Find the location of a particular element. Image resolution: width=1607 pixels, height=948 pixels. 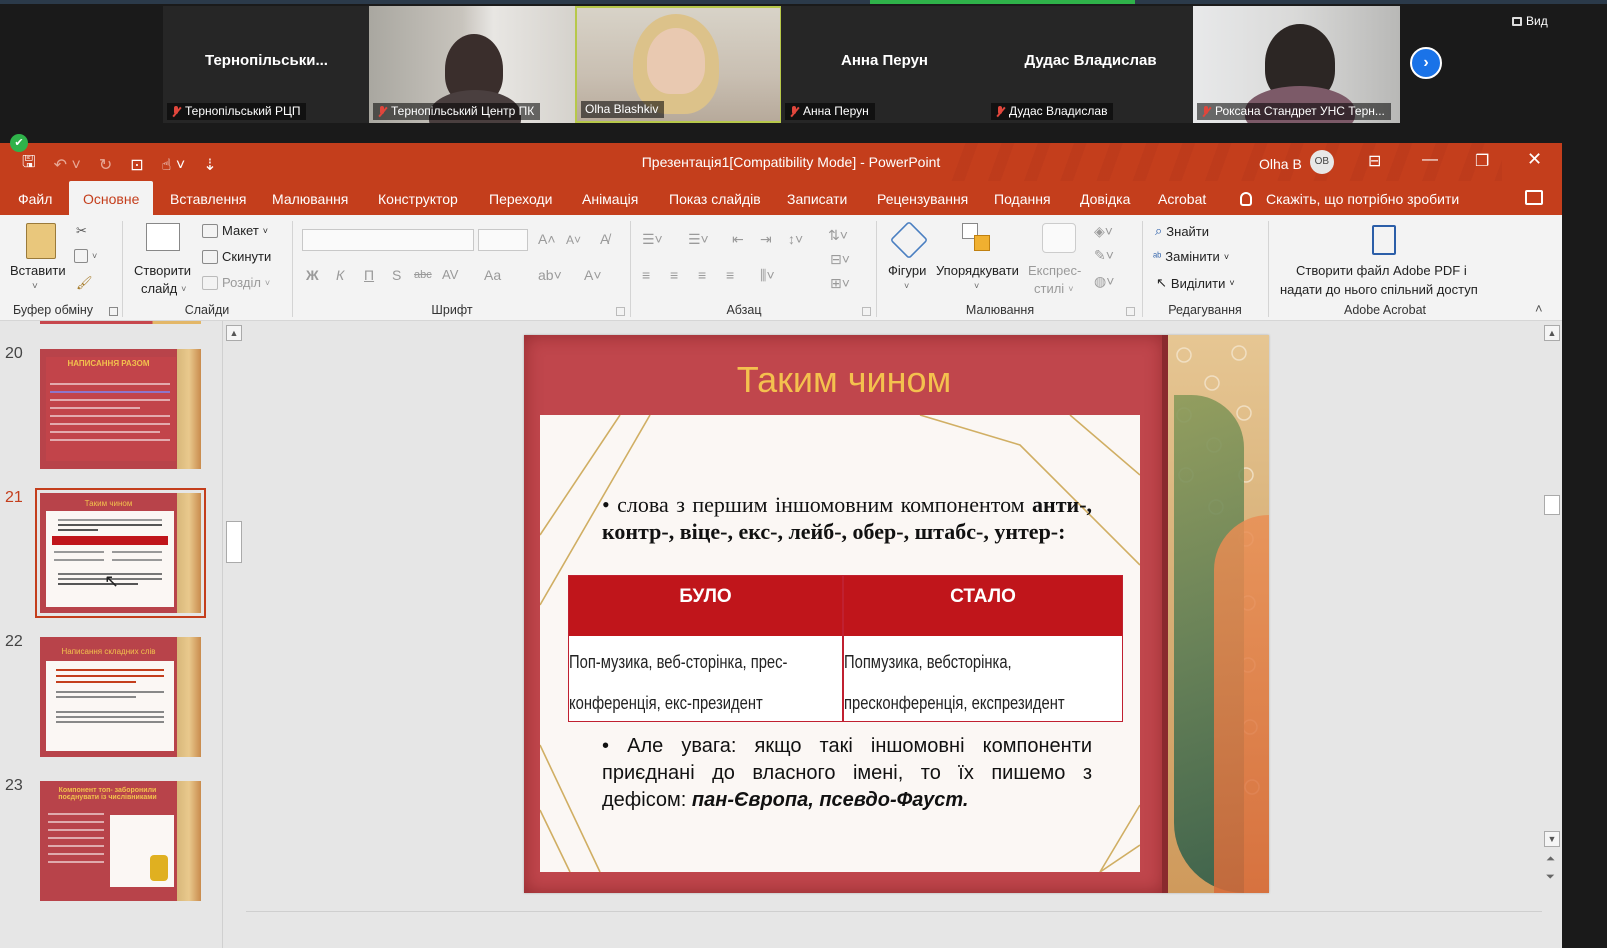

tab-acrobat: Acrobat is located at coordinates (1182, 198).